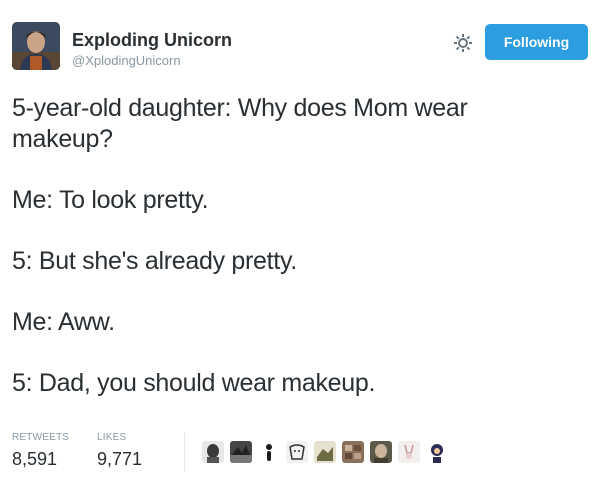 This screenshot has width=600, height=481. What do you see at coordinates (409, 452) in the screenshot?
I see `liker-avatar-8-icon` at bounding box center [409, 452].